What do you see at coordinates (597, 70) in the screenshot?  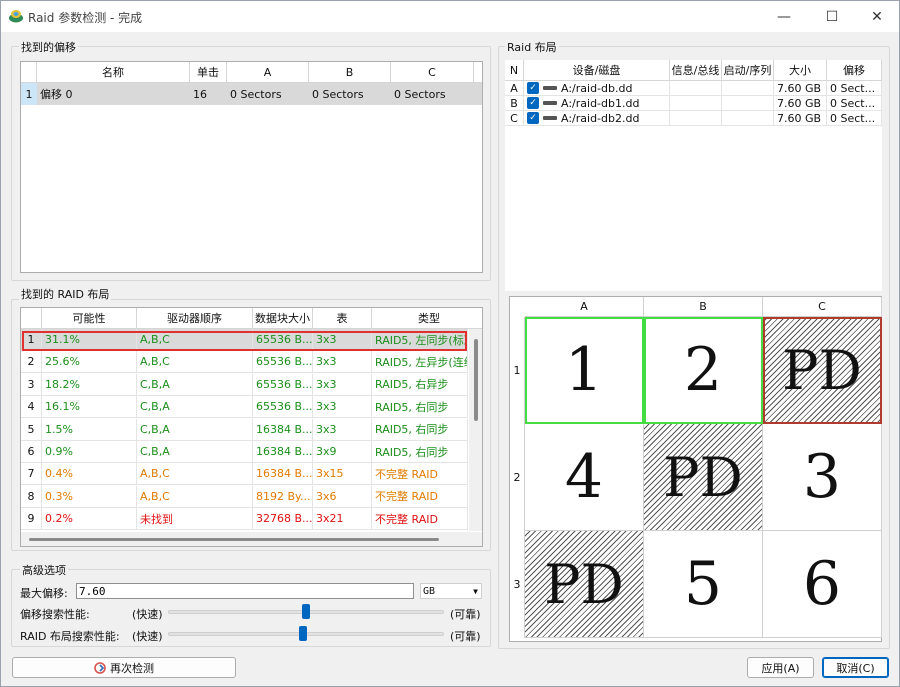 I see `disk-col-device: 设备/磁盘` at bounding box center [597, 70].